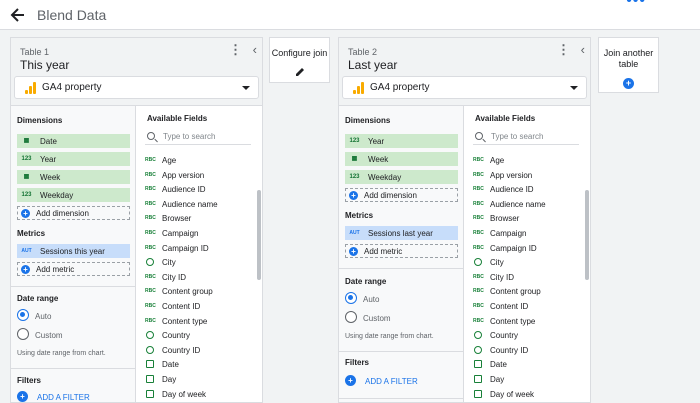  Describe the element at coordinates (150, 364) in the screenshot. I see `calendar-icon` at that location.